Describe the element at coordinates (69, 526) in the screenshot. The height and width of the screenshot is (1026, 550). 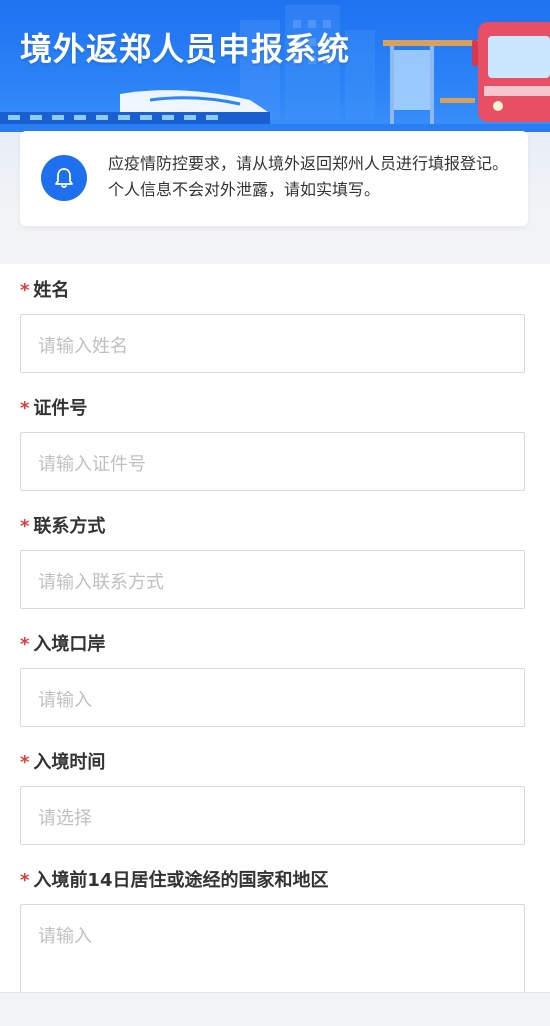
I see `field-label-text: 联系方式` at that location.